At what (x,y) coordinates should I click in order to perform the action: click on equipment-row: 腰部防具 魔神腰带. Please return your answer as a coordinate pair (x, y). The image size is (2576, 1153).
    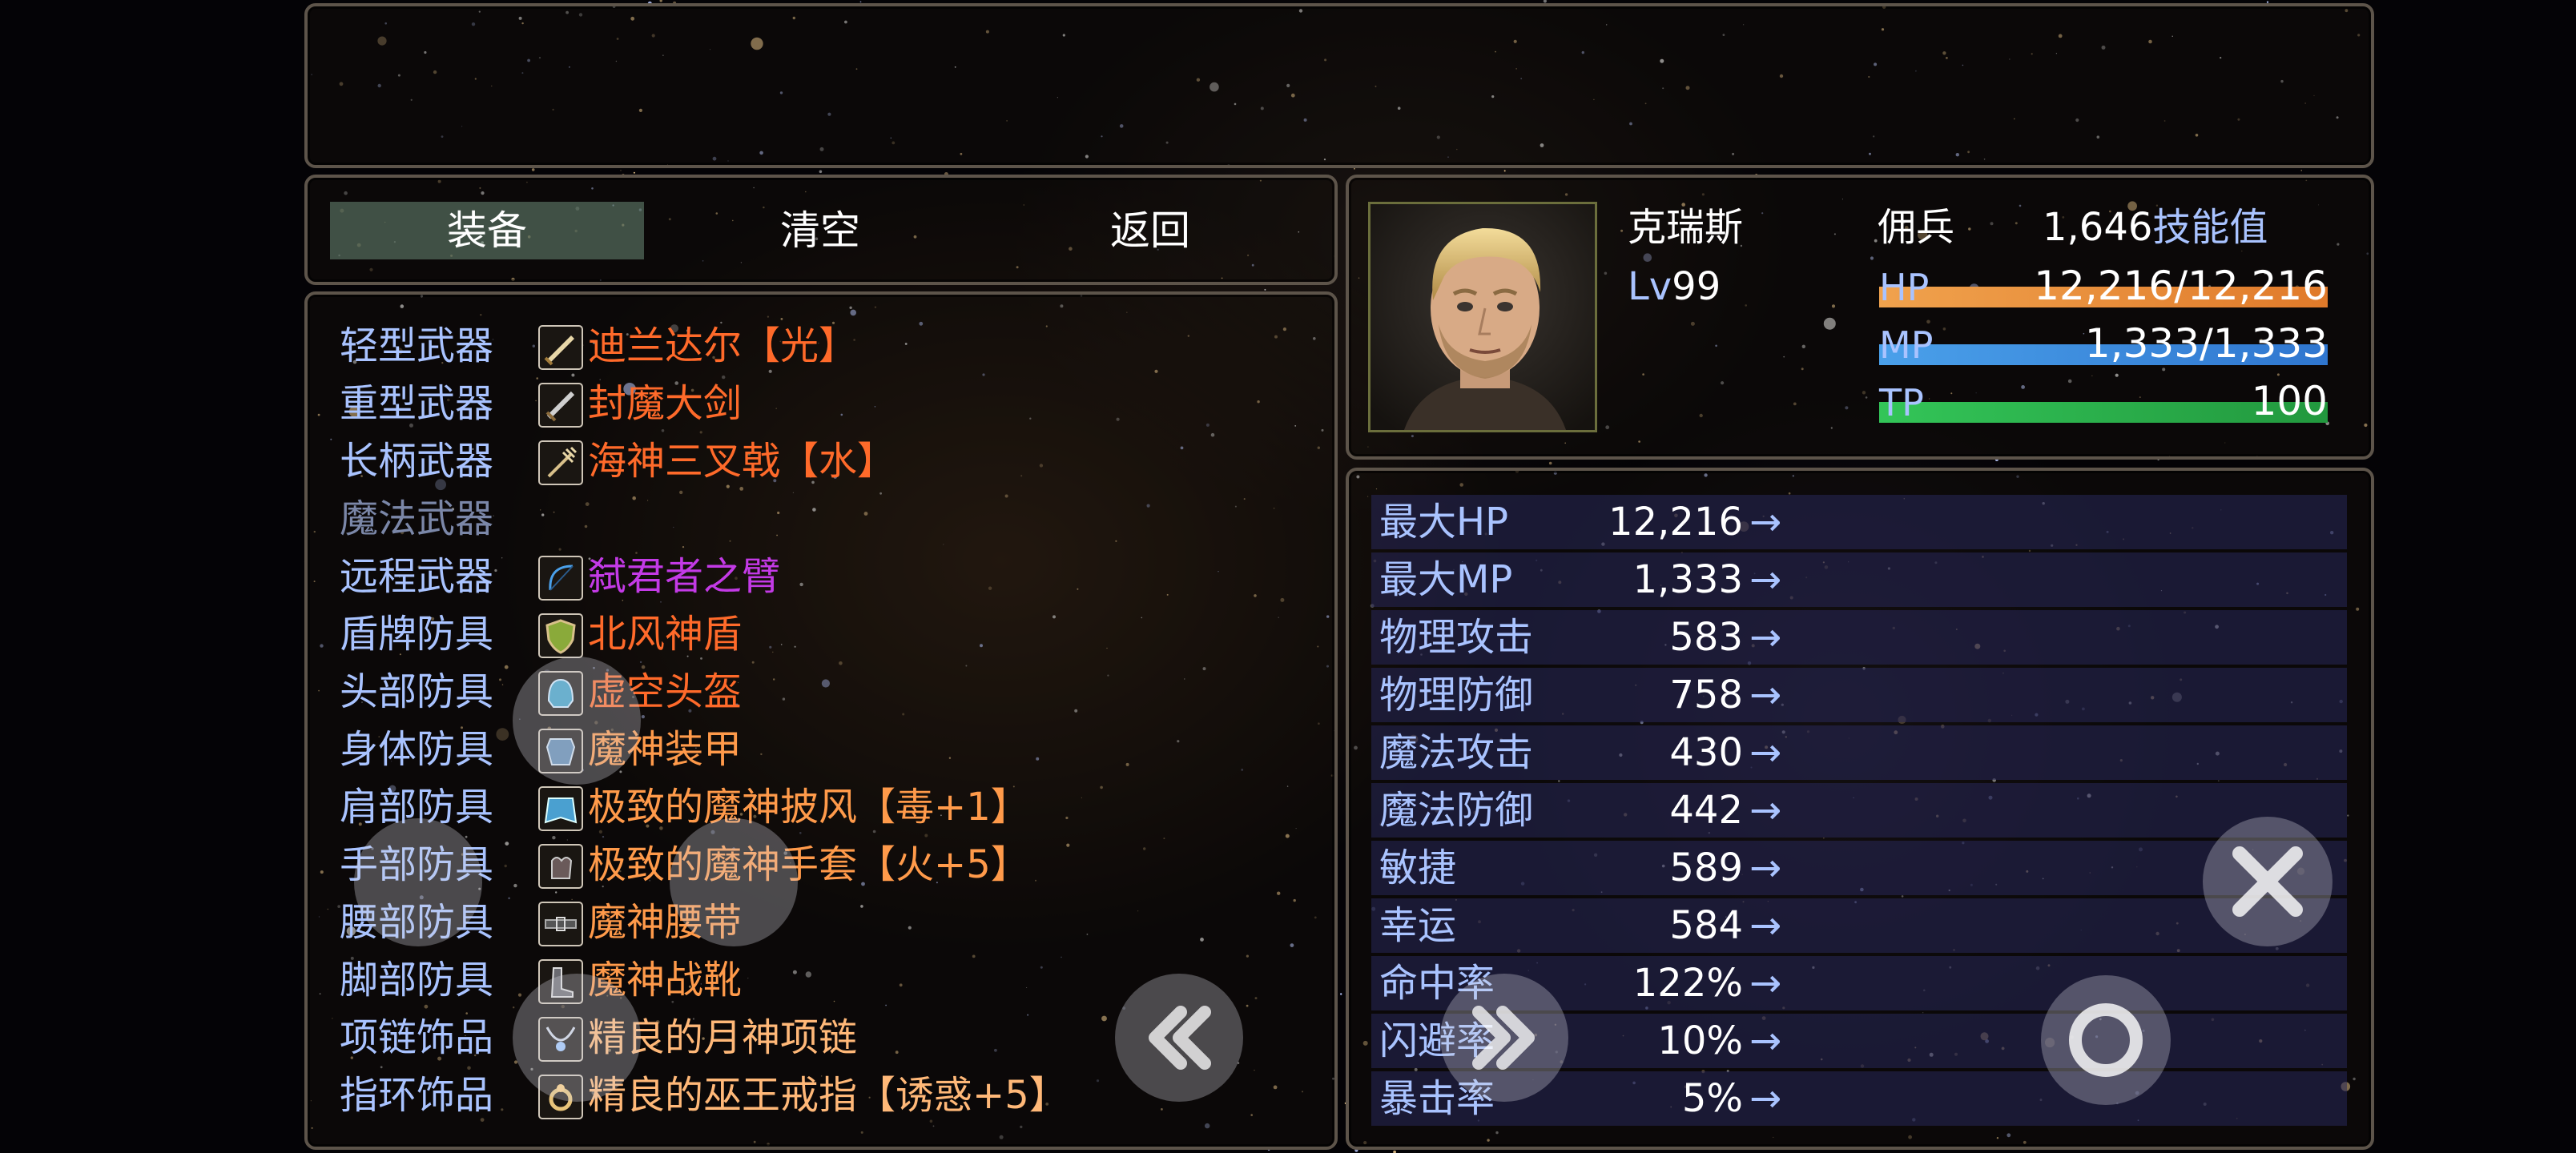
    Looking at the image, I should click on (821, 923).